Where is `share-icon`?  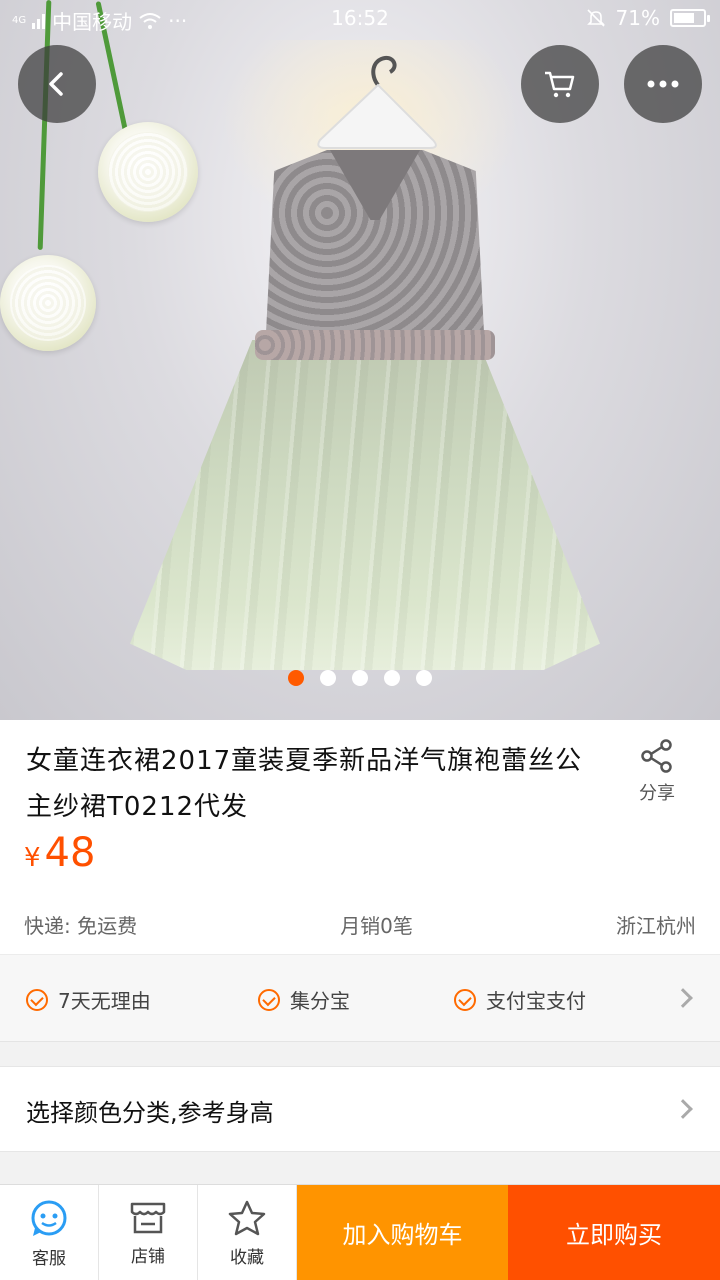 share-icon is located at coordinates (656, 756).